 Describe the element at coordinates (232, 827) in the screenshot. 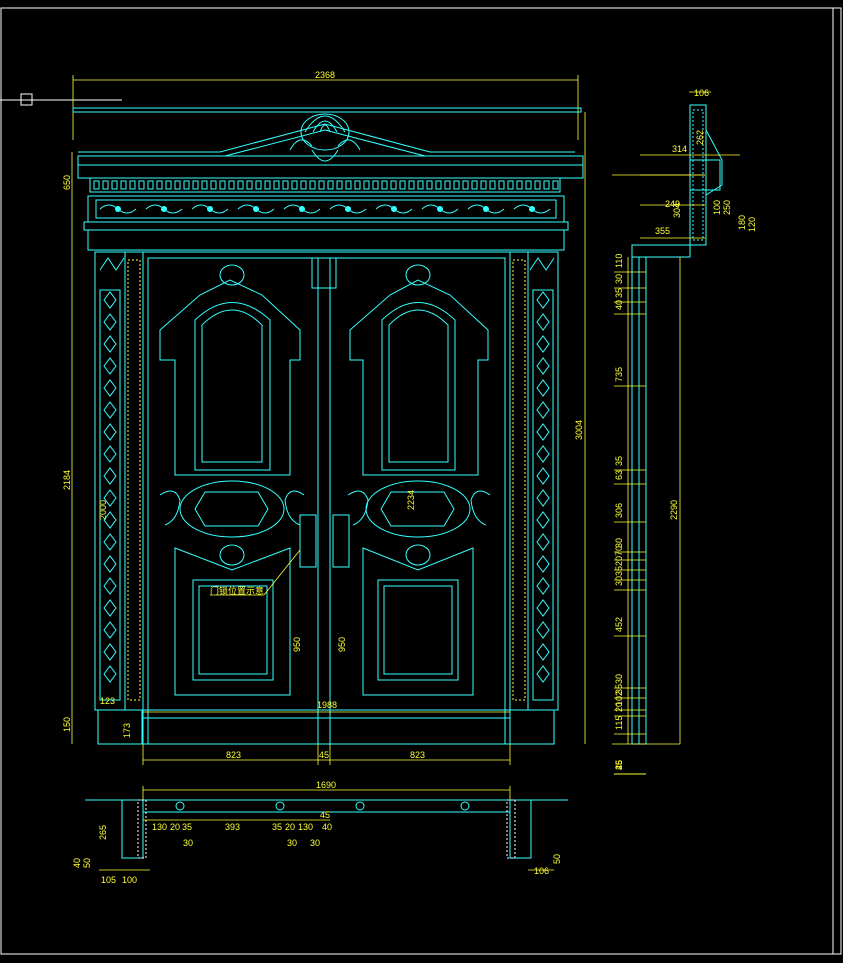

I see `dim-text: 393` at that location.